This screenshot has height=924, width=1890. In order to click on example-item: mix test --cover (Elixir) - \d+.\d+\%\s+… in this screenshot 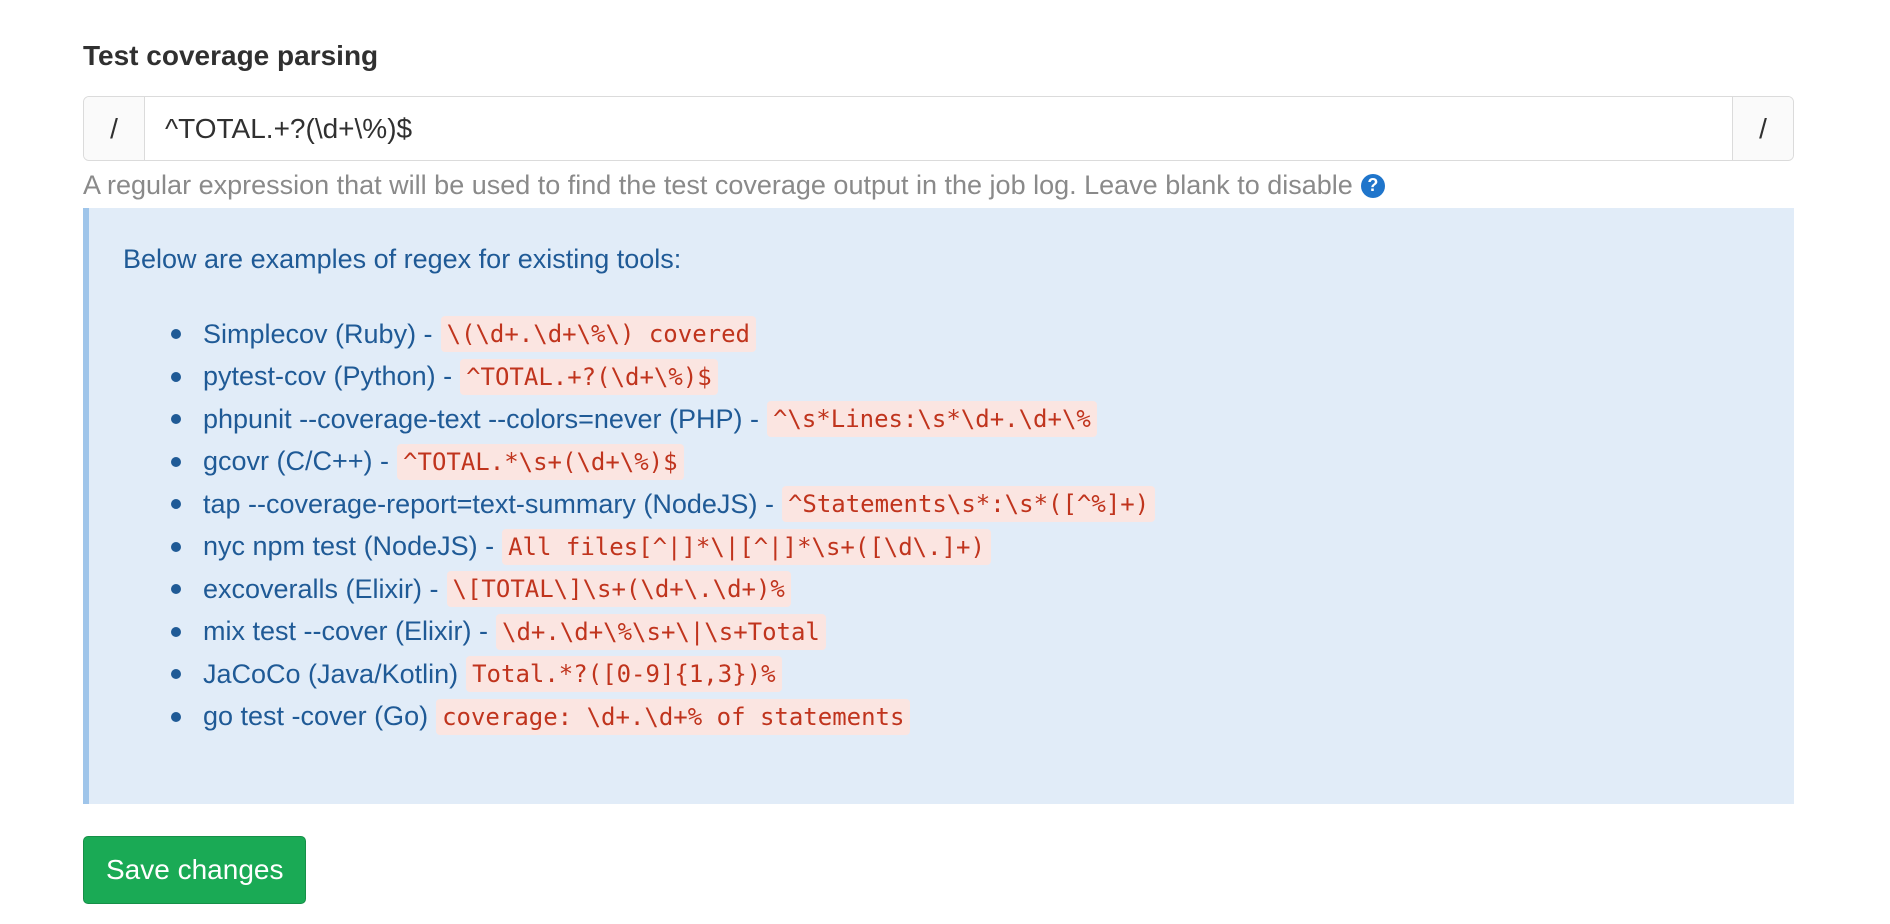, I will do `click(982, 632)`.